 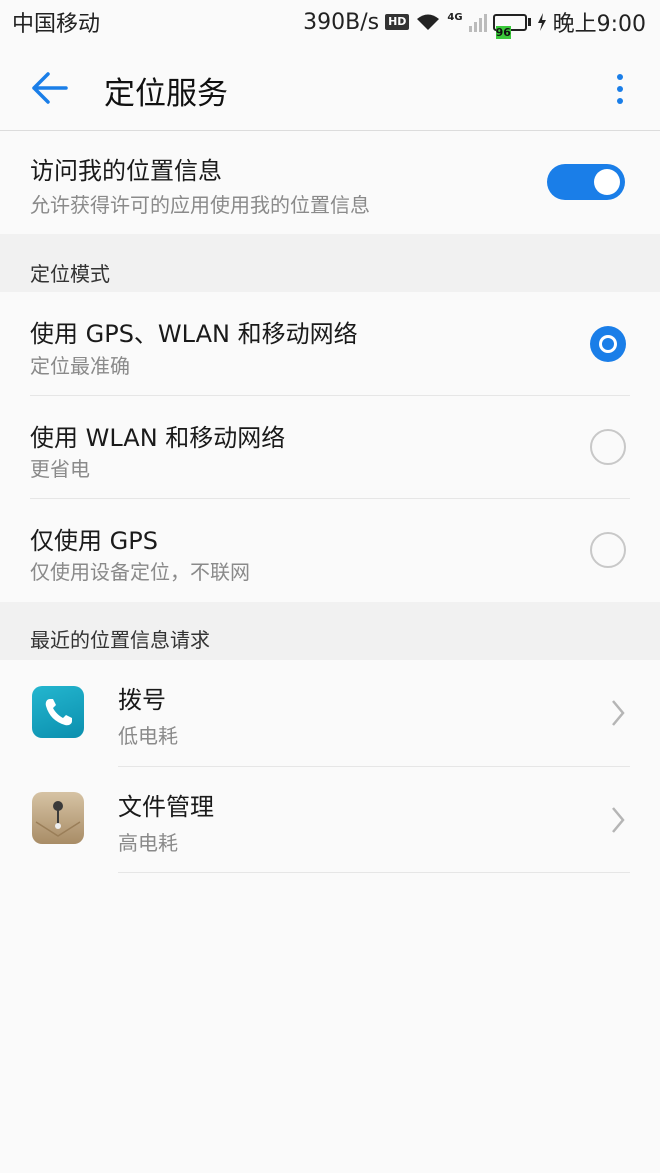 What do you see at coordinates (608, 447) in the screenshot?
I see `mode-radio-wlan-mobile` at bounding box center [608, 447].